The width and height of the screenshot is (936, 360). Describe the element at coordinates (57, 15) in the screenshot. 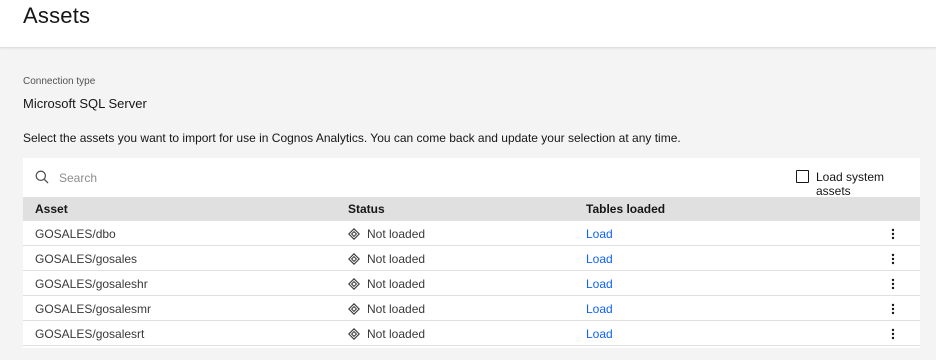

I see `page-title: Assets` at that location.